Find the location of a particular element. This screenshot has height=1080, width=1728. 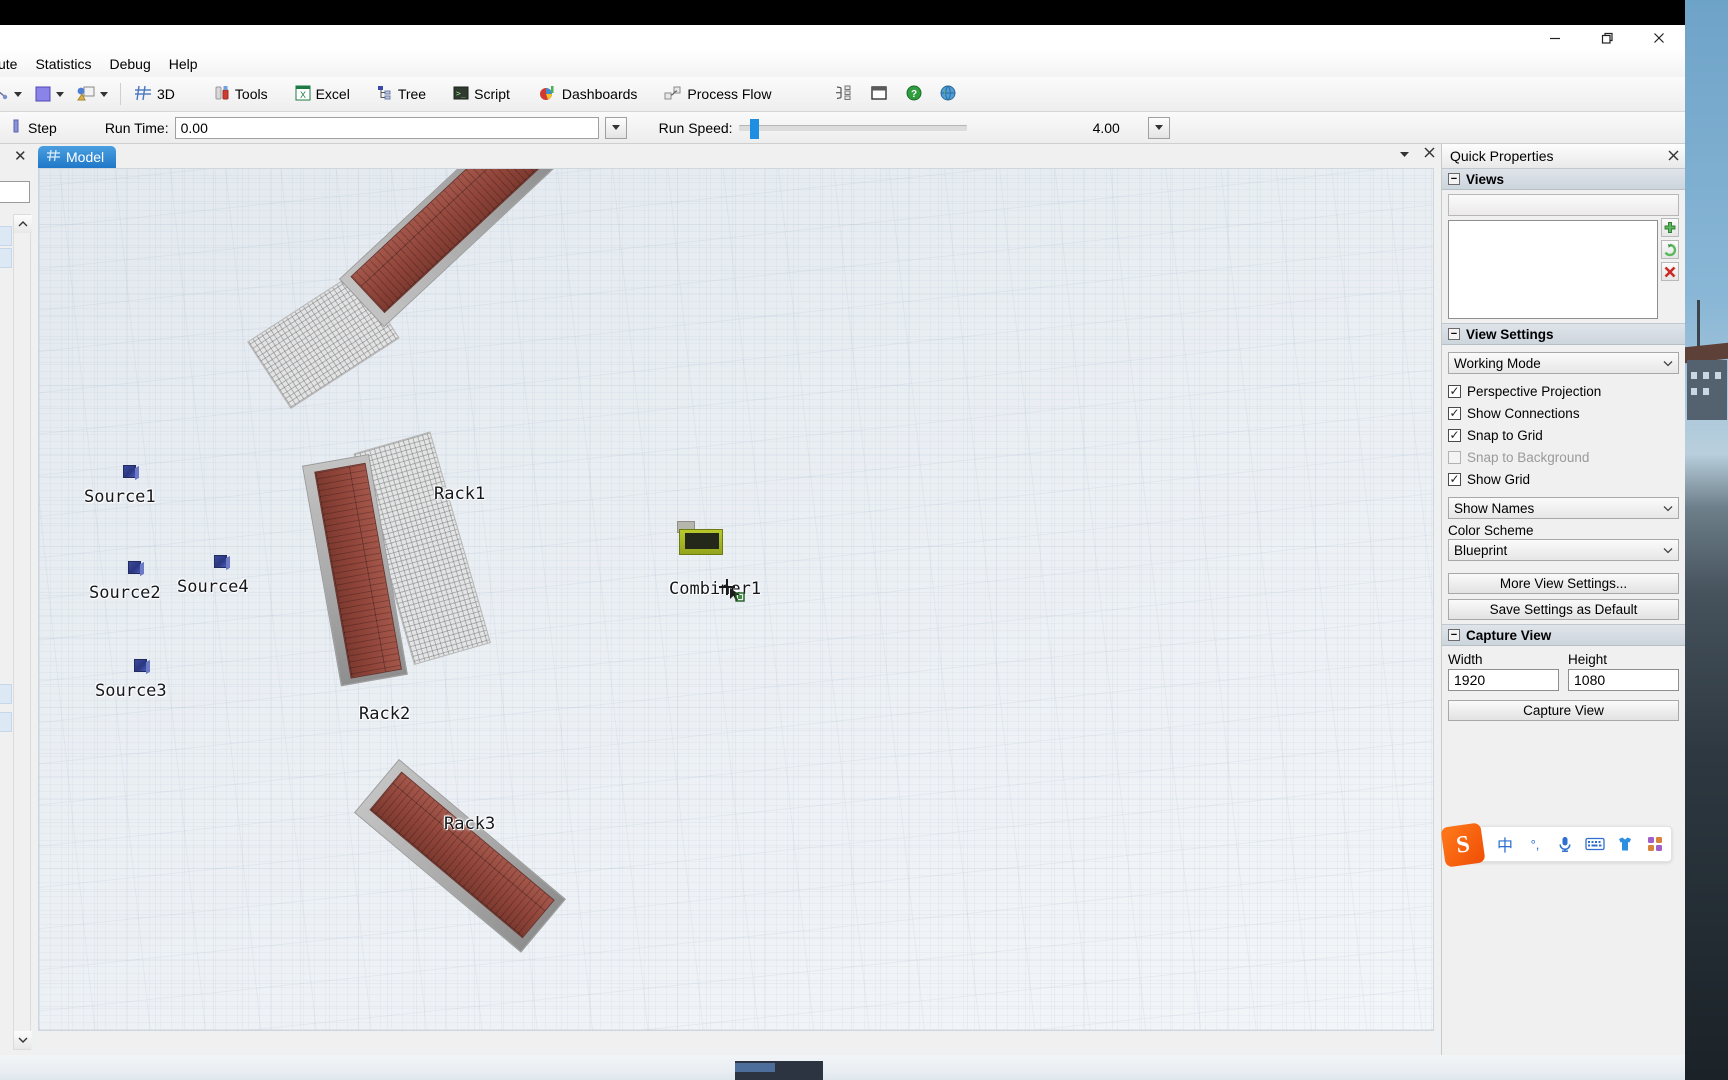

scroll-down-icon is located at coordinates (23, 1040).